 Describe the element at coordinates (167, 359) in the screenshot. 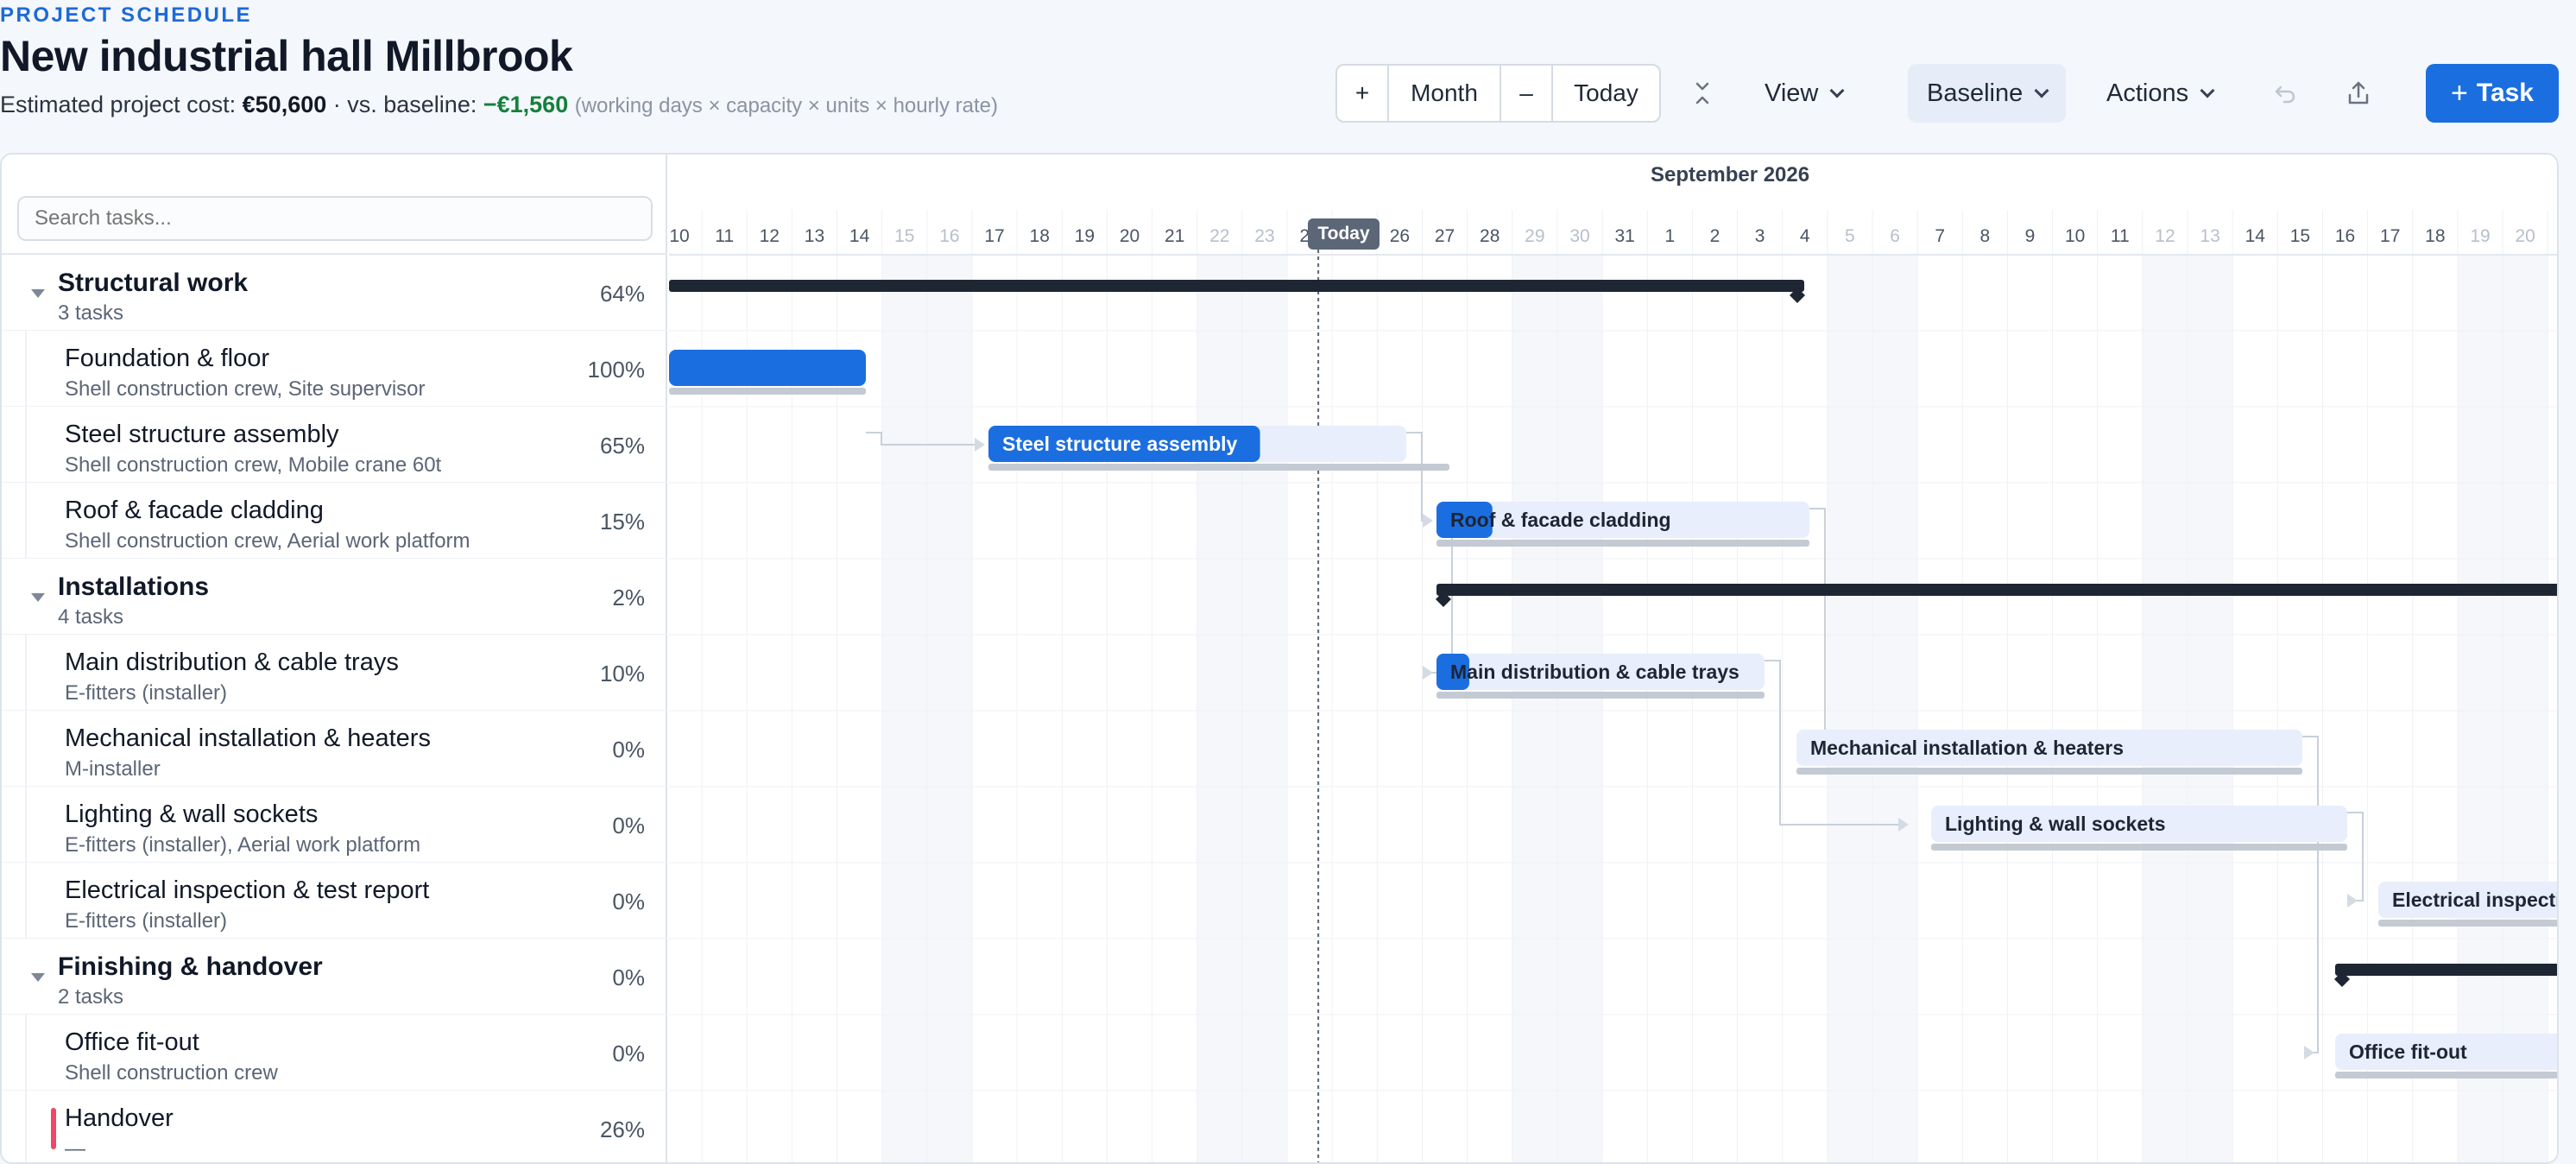

I see `task-name: Foundation & floor` at that location.